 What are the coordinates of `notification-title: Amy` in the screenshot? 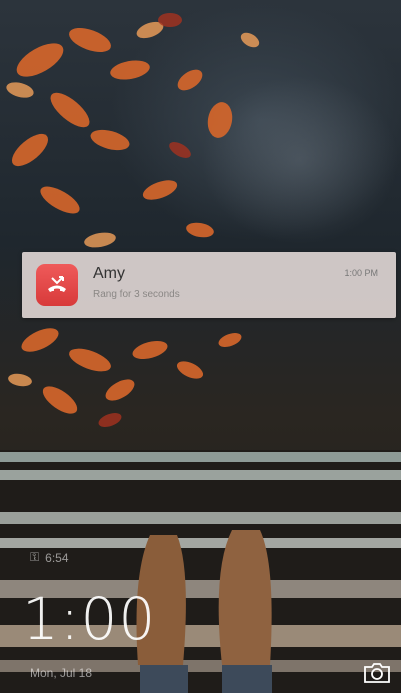 It's located at (109, 273).